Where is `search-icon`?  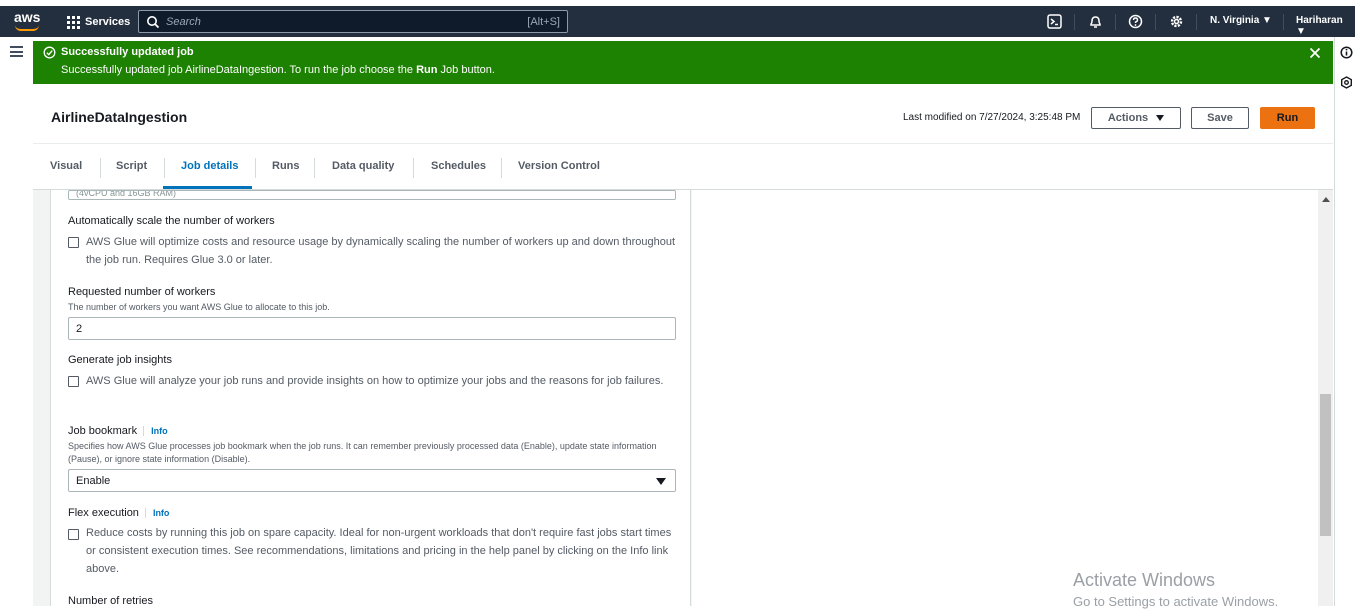 search-icon is located at coordinates (153, 22).